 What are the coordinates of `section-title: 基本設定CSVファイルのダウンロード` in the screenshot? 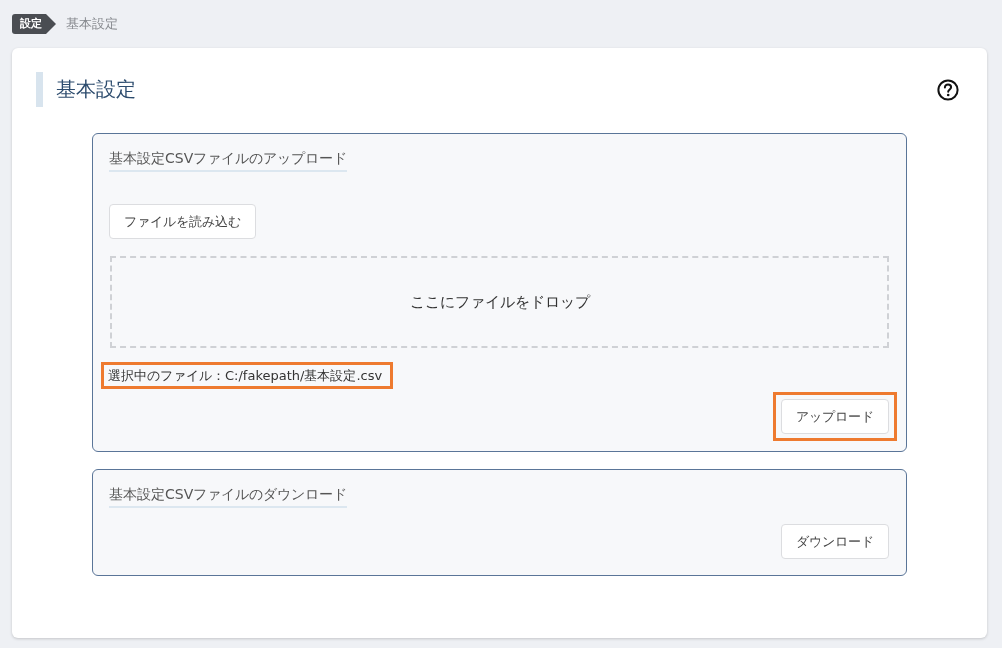 It's located at (228, 496).